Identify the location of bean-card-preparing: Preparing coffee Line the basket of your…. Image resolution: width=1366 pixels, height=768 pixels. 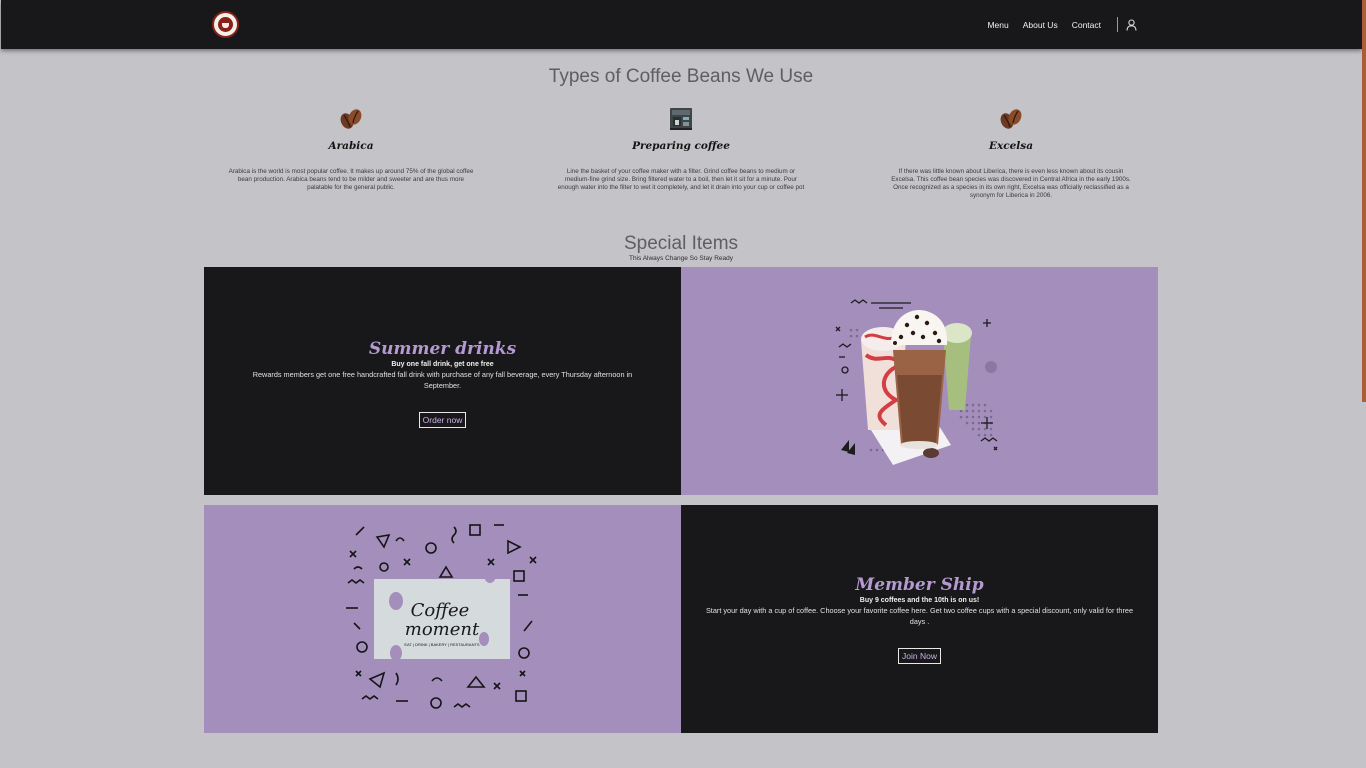
(681, 149).